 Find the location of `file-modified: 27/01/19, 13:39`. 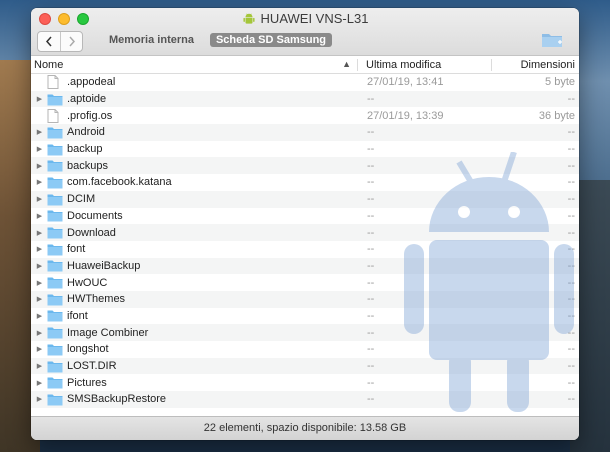

file-modified: 27/01/19, 13:39 is located at coordinates (405, 115).